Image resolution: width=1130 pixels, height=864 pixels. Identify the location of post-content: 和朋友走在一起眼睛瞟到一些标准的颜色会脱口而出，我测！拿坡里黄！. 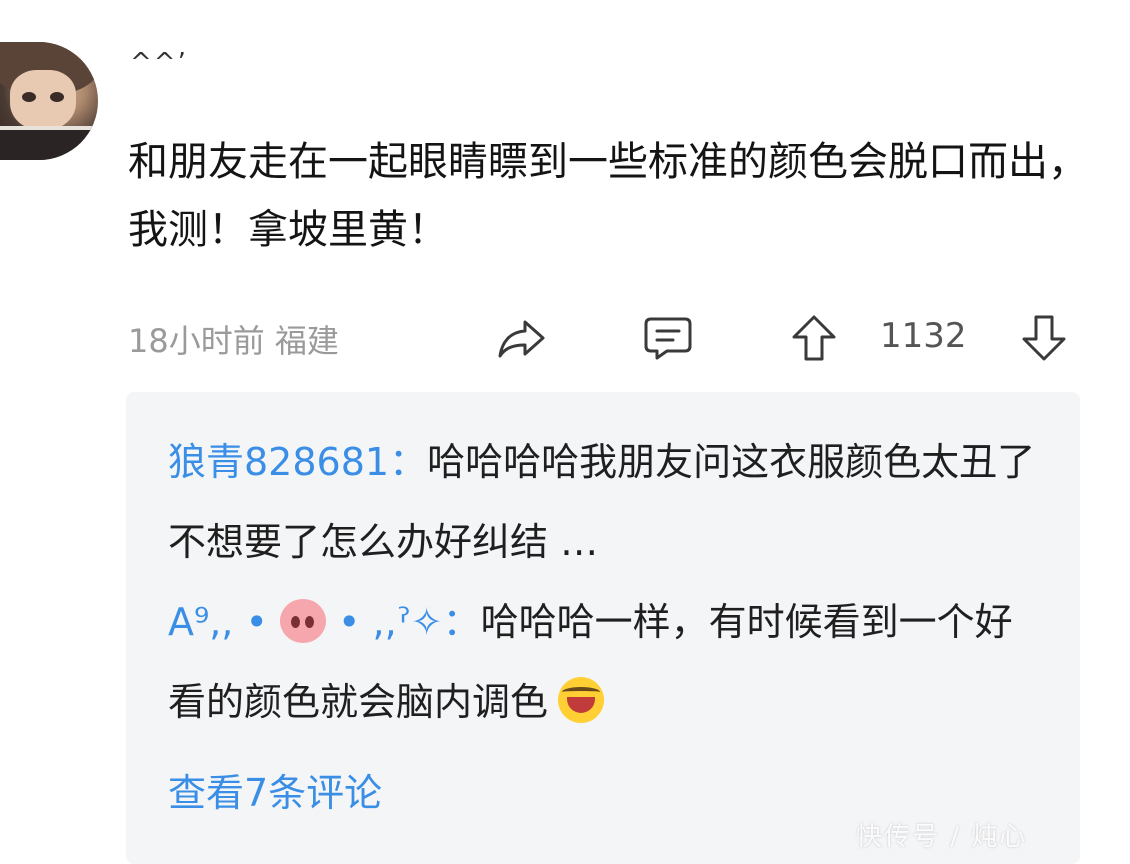
(608, 196).